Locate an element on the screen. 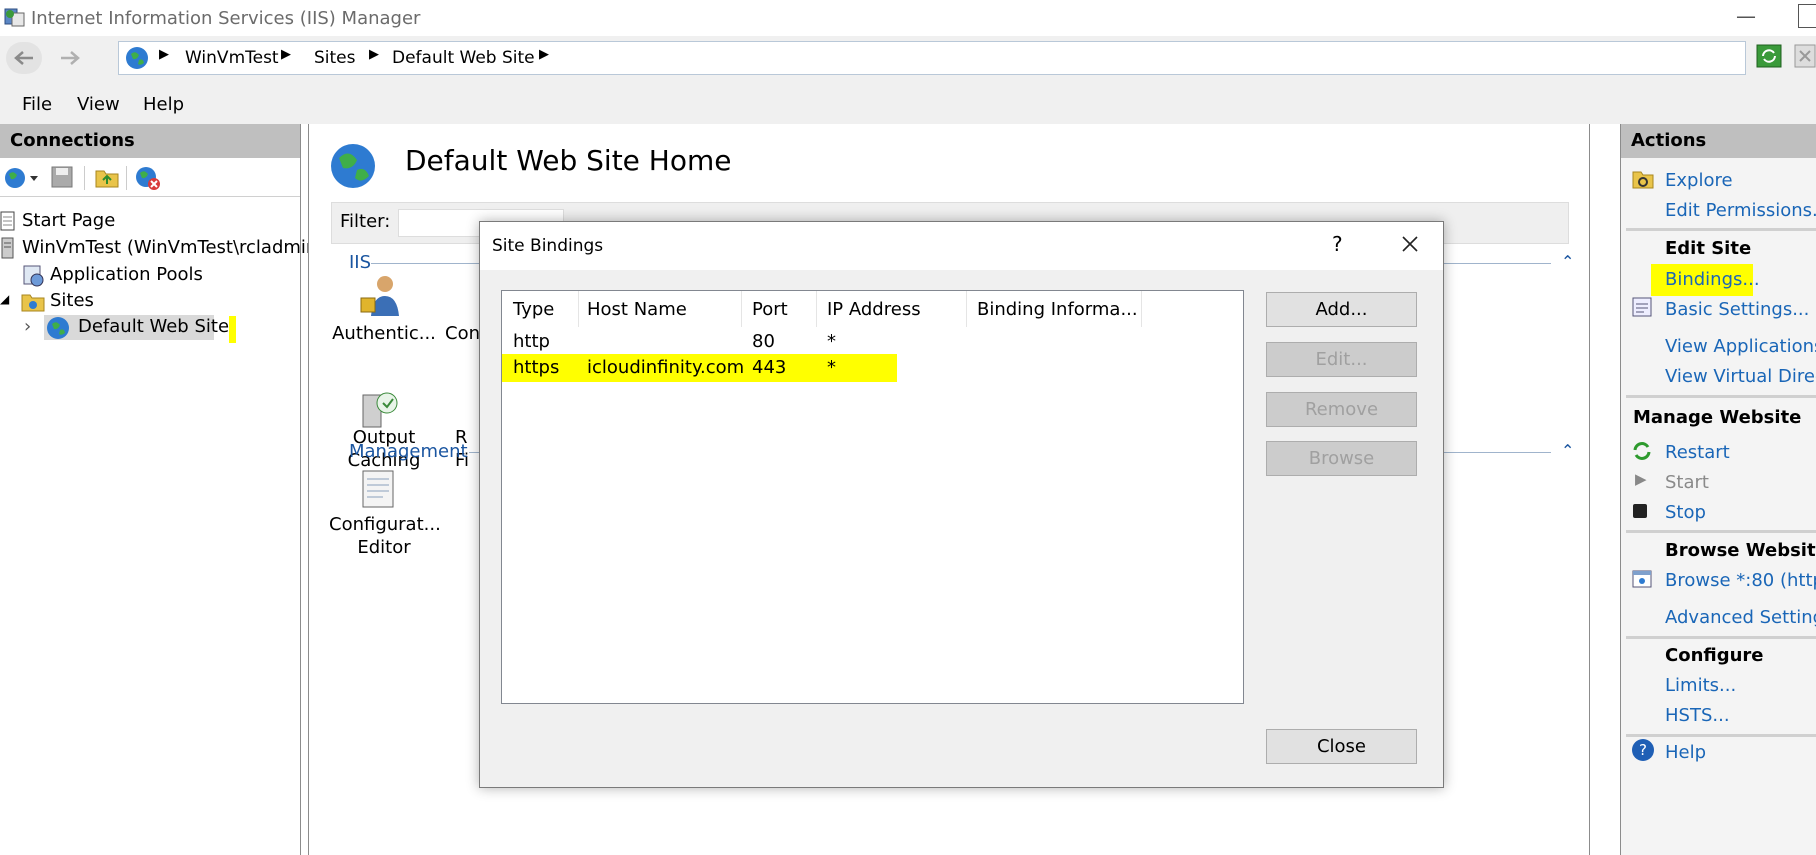 The height and width of the screenshot is (855, 1816). connections-toolbar is located at coordinates (150, 178).